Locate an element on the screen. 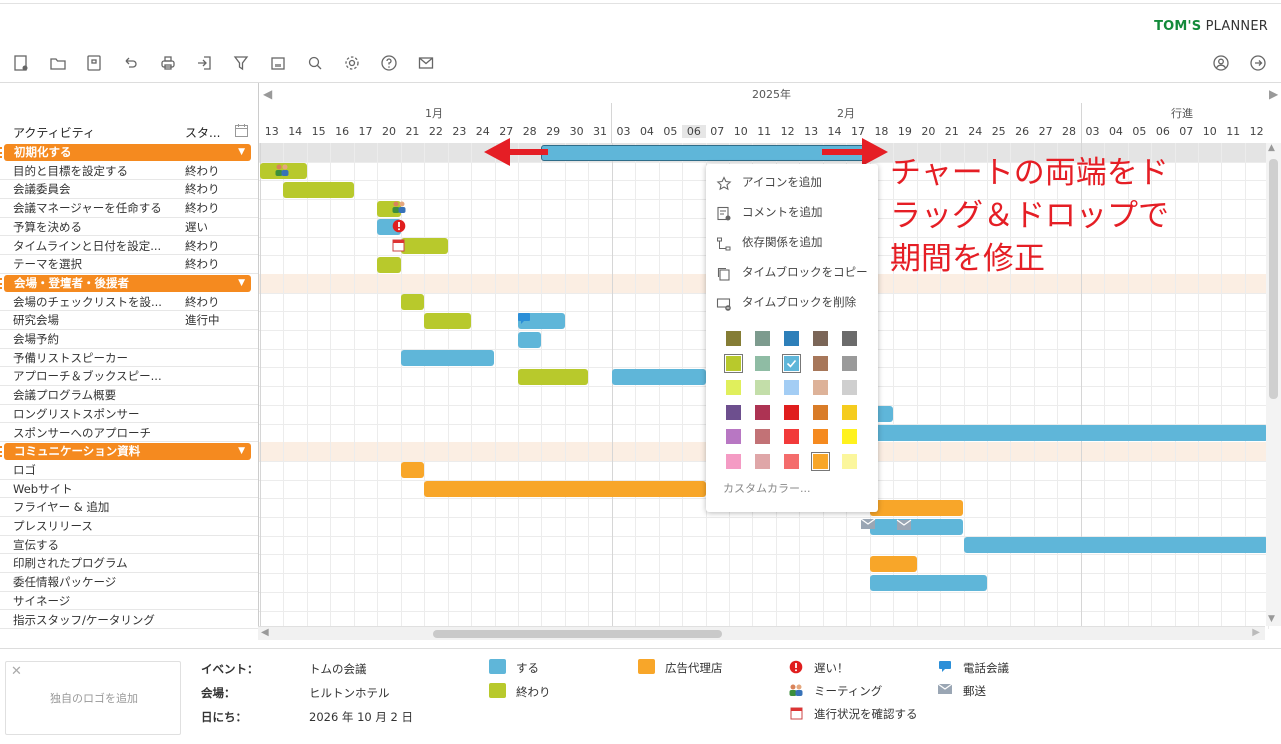 This screenshot has width=1281, height=744. task-label: 会議プログラム概要 is located at coordinates (93, 395).